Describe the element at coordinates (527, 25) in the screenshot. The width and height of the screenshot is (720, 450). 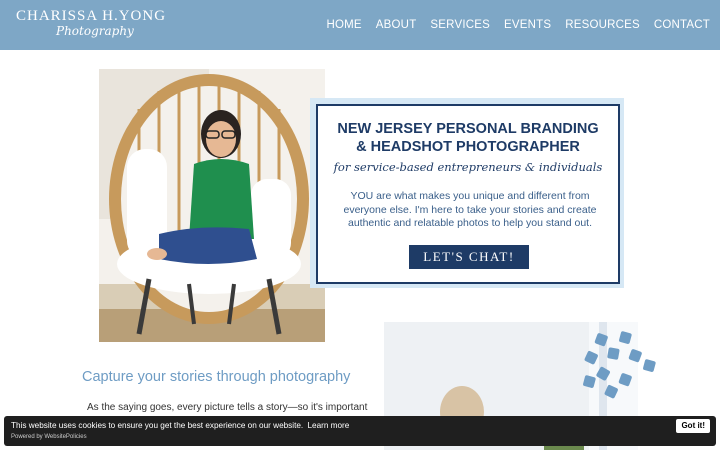
I see `nav-events: EVENTS` at that location.